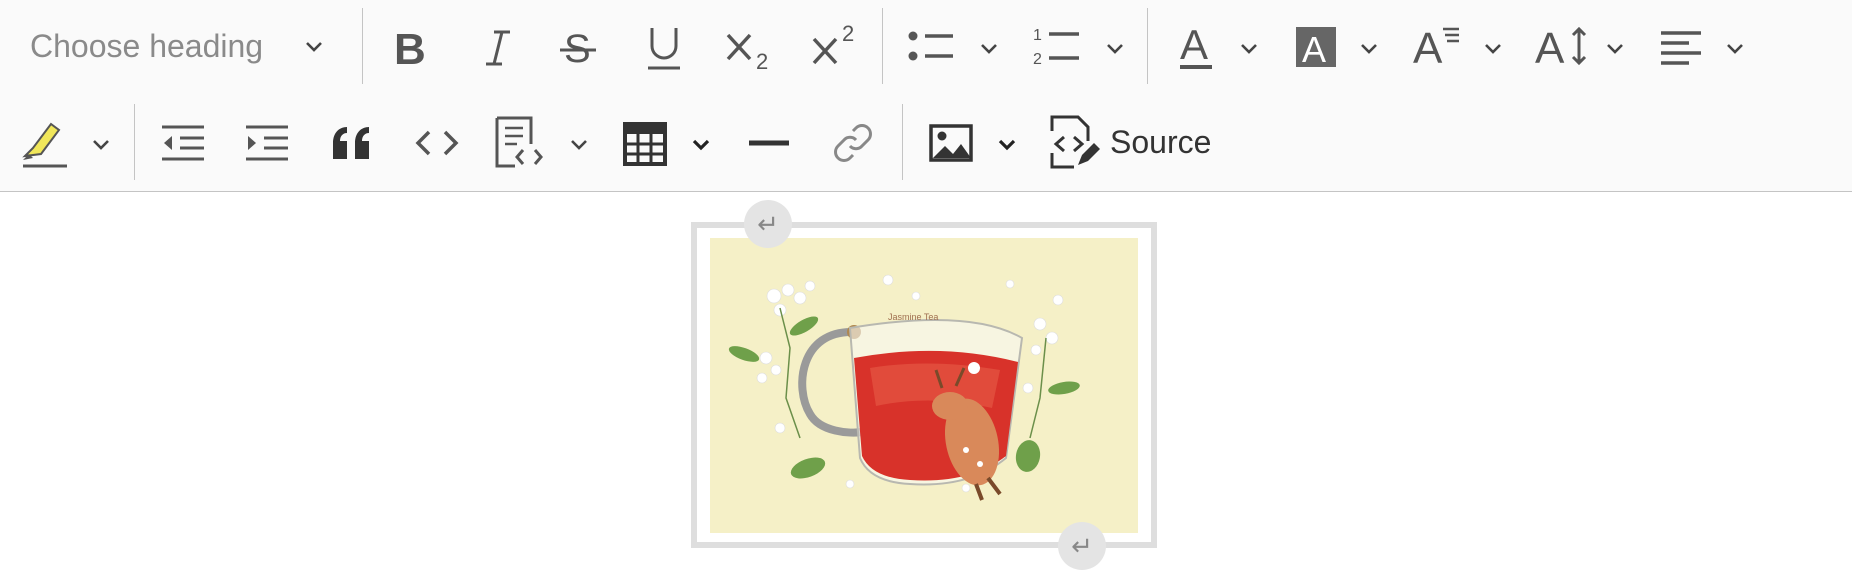  What do you see at coordinates (147, 45) in the screenshot?
I see `heading-dropdown-label: Choose heading` at bounding box center [147, 45].